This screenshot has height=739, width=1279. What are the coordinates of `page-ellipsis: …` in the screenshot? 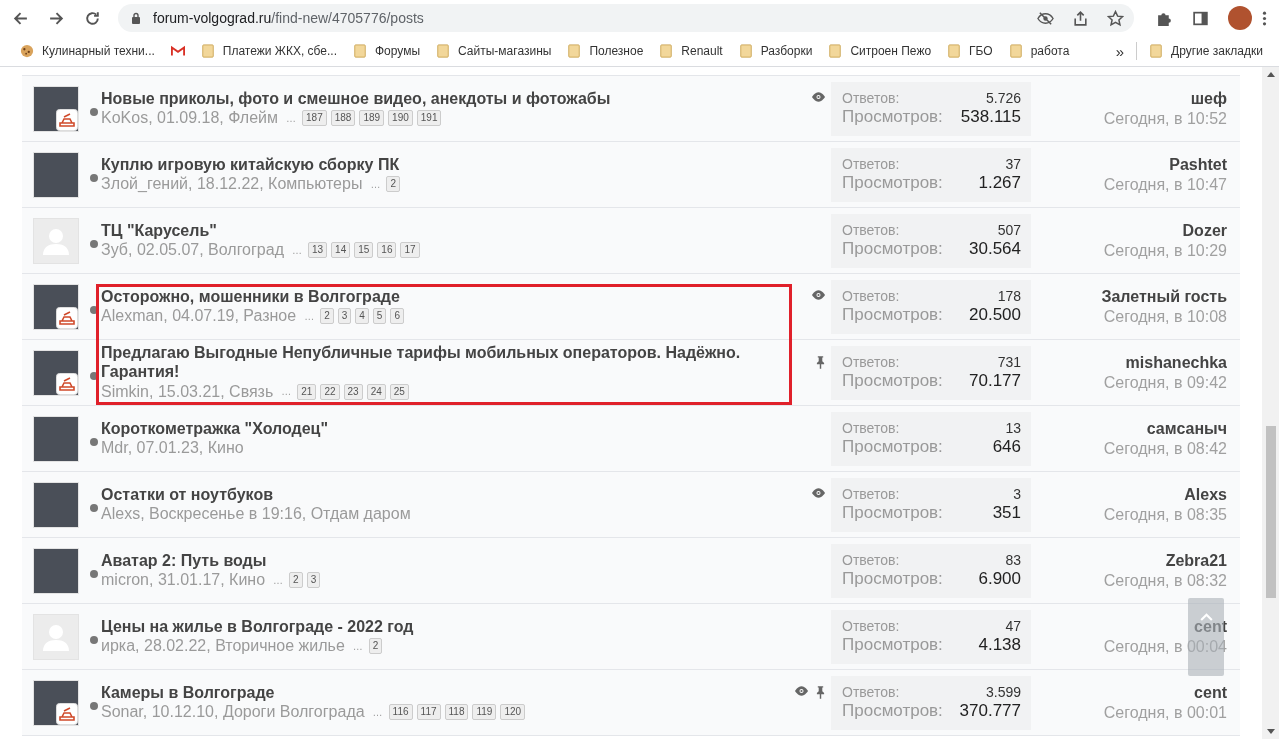 It's located at (297, 250).